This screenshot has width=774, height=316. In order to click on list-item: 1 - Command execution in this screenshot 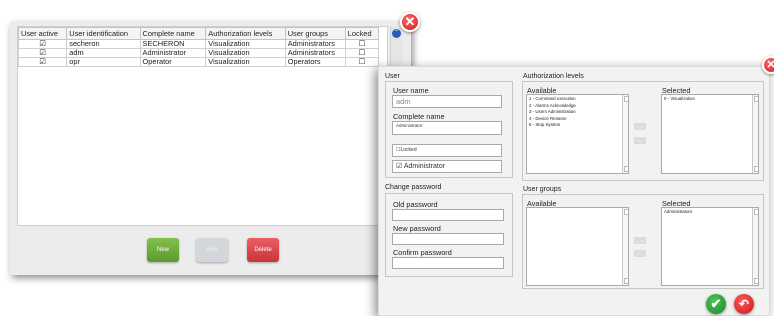, I will do `click(577, 99)`.